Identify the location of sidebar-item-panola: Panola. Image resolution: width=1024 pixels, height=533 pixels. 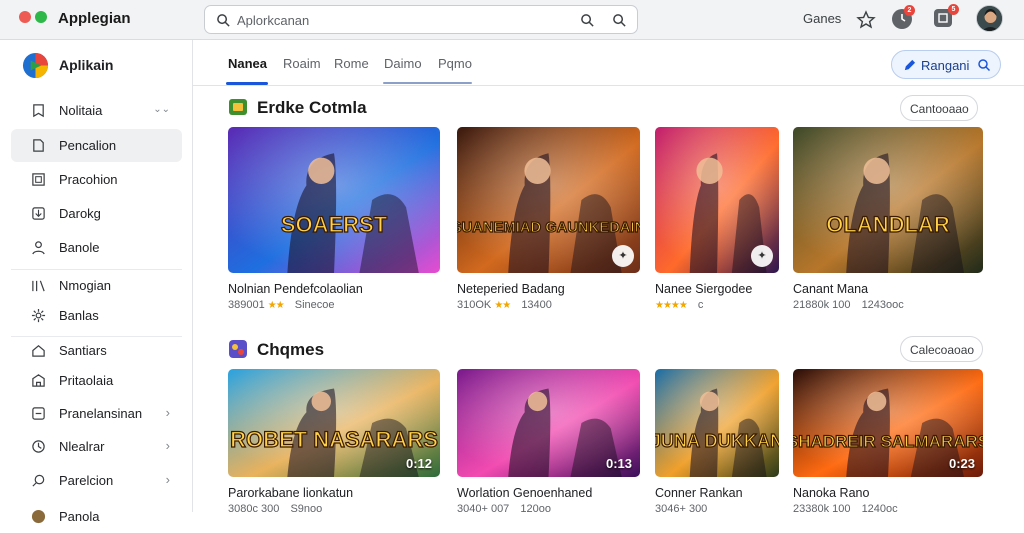
(96, 516).